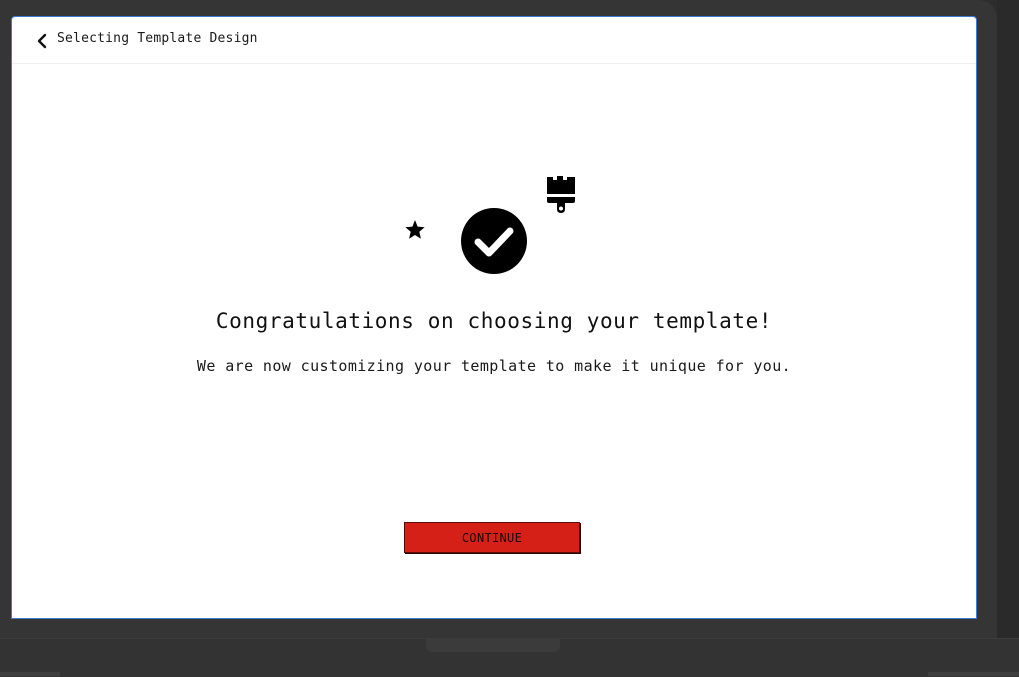  What do you see at coordinates (157, 38) in the screenshot?
I see `page-title: Selecting Template Design` at bounding box center [157, 38].